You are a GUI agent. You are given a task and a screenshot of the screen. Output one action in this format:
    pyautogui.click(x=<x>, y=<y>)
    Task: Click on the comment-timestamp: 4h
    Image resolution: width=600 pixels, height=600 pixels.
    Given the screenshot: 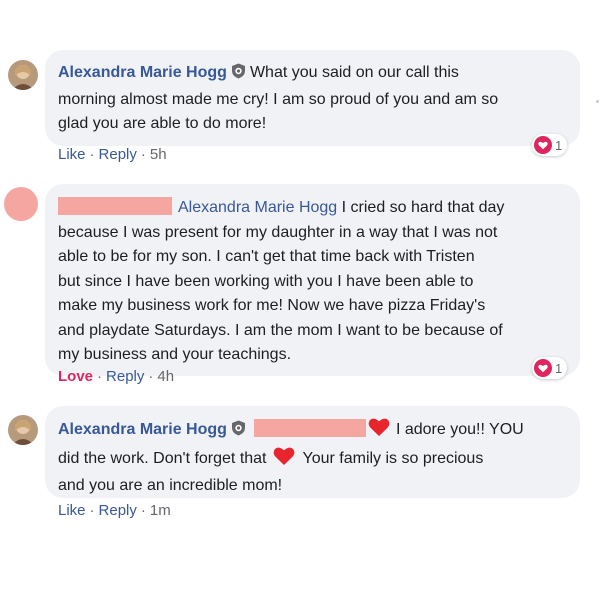 What is the action you would take?
    pyautogui.click(x=165, y=376)
    